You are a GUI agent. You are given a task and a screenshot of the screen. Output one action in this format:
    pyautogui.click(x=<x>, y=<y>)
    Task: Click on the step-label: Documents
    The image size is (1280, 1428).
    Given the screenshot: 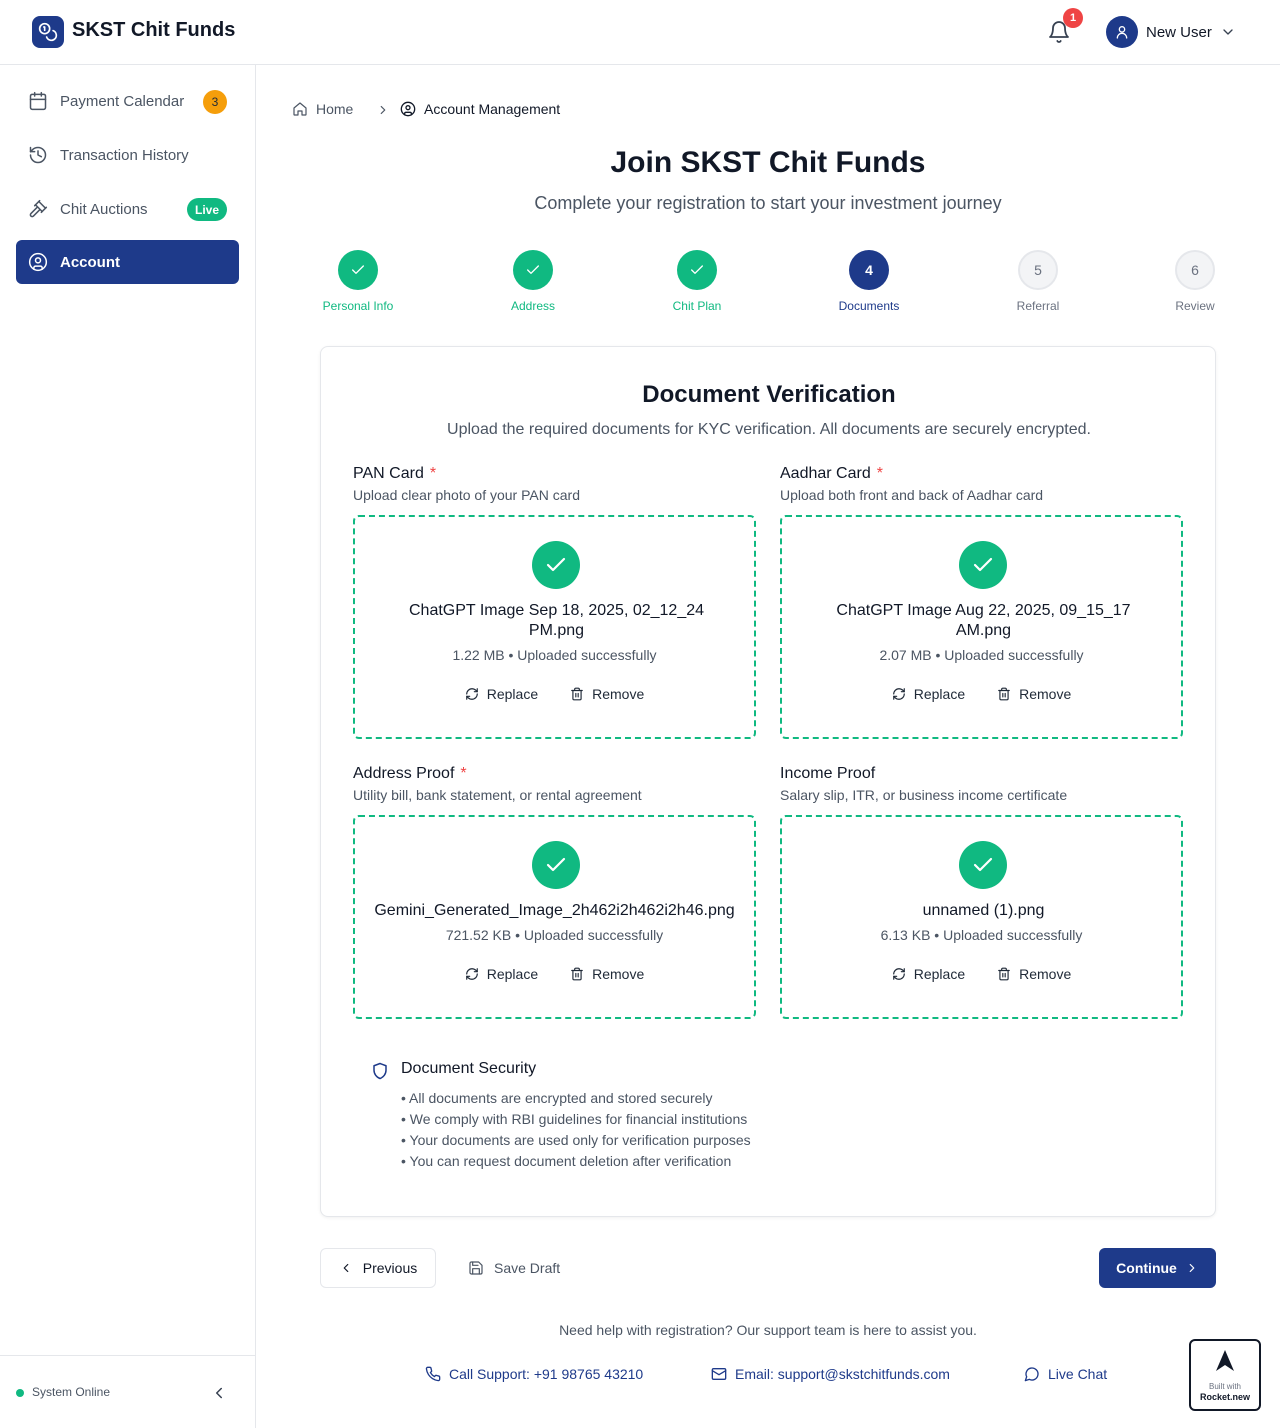 What is the action you would take?
    pyautogui.click(x=869, y=306)
    